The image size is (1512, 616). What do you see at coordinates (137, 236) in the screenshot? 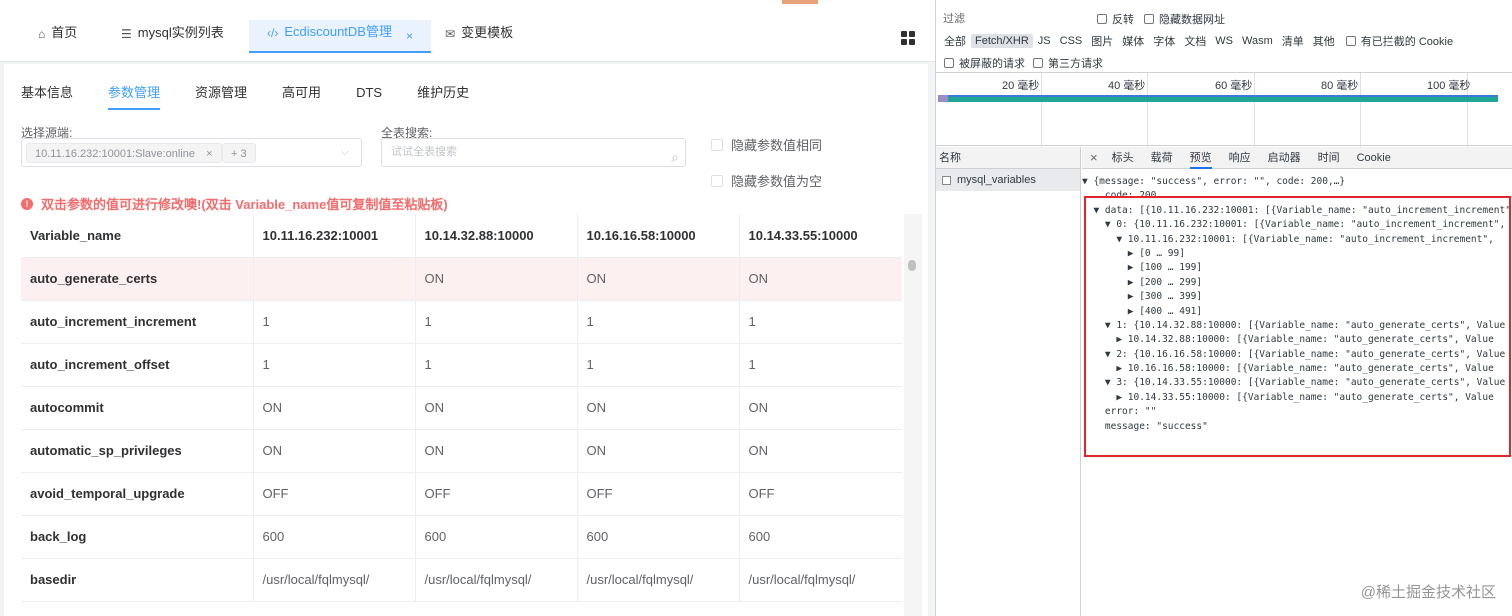
I see `col-header: Variable_name` at bounding box center [137, 236].